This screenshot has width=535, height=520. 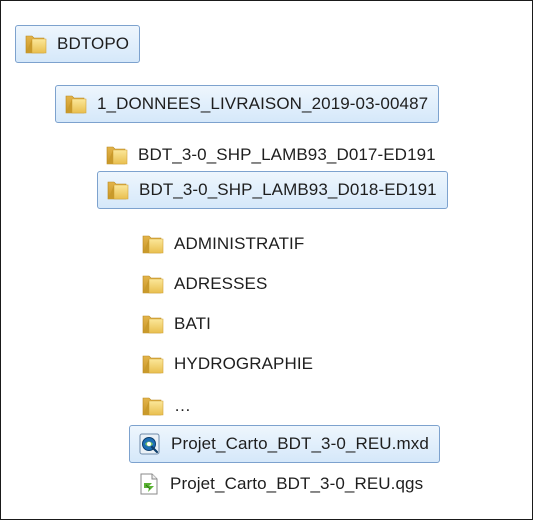 What do you see at coordinates (300, 443) in the screenshot?
I see `tree-item-label: Projet_Carto_BDT_3-0_REU.mxd` at bounding box center [300, 443].